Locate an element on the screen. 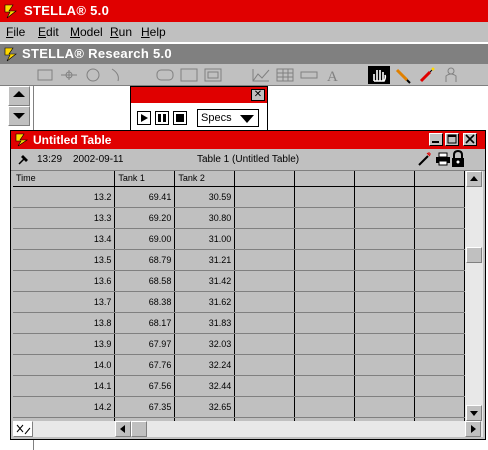 Image resolution: width=488 pixels, height=450 pixels. flow-tool-icon is located at coordinates (69, 75).